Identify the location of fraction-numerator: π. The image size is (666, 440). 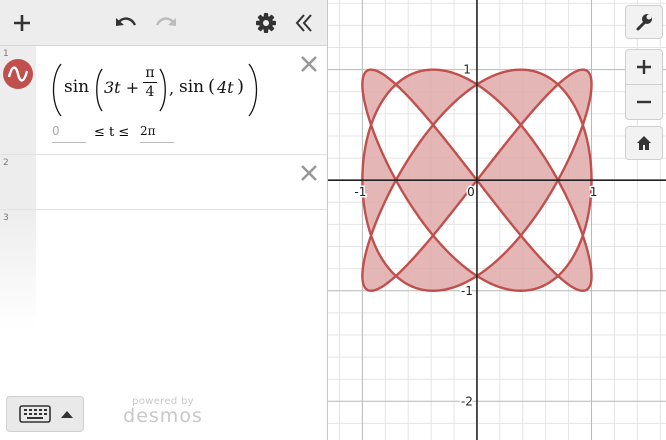
(150, 73).